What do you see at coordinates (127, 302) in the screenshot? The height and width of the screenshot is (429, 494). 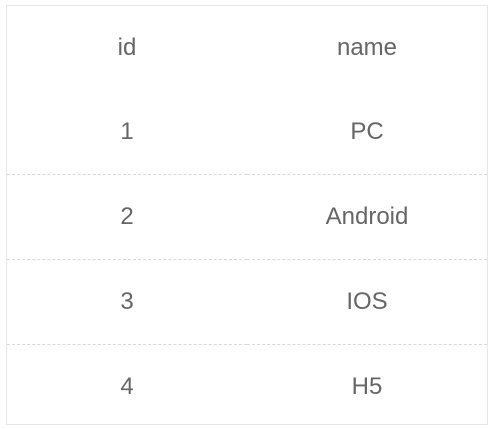 I see `cell-id: 3` at bounding box center [127, 302].